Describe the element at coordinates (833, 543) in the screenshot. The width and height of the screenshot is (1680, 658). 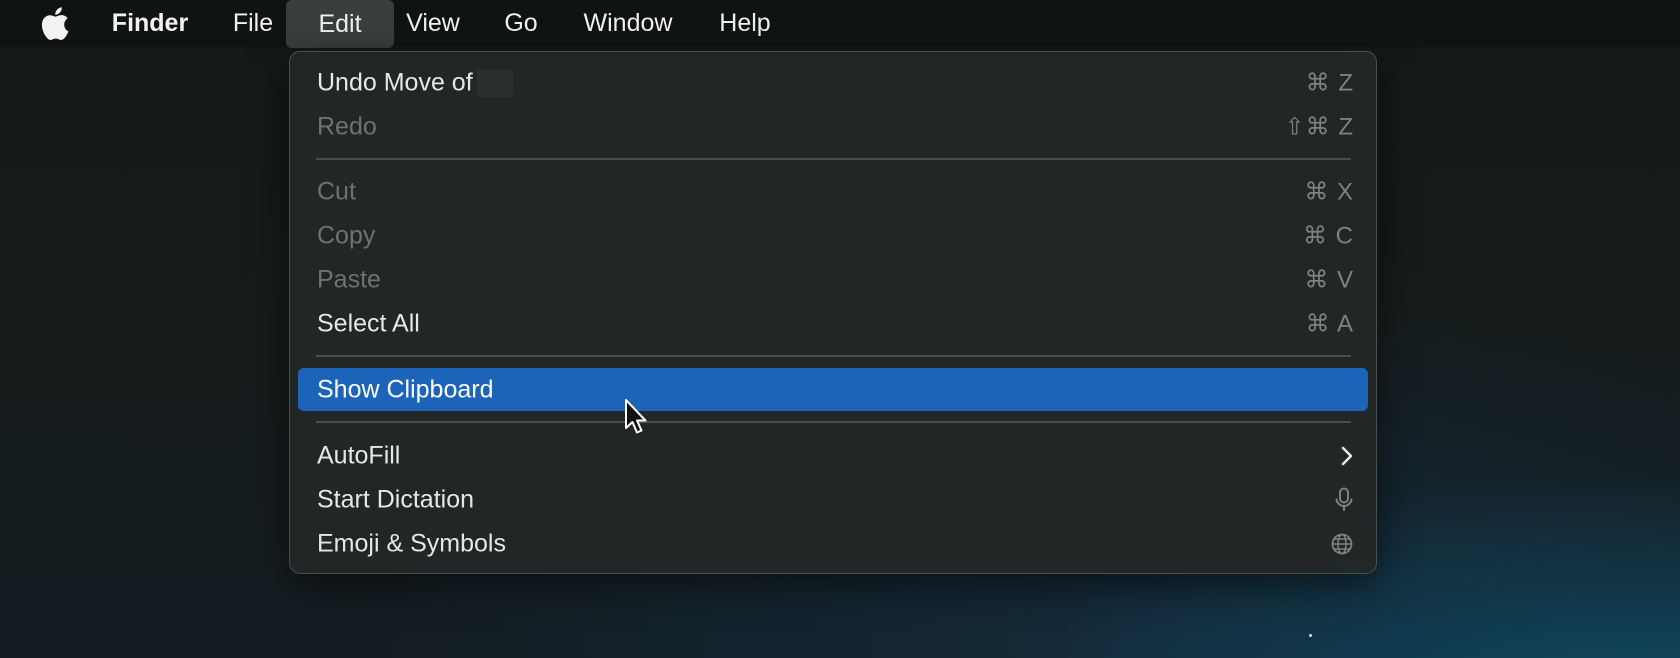
I see `menu-item-emoji-symbols: Emoji & Symbols` at that location.